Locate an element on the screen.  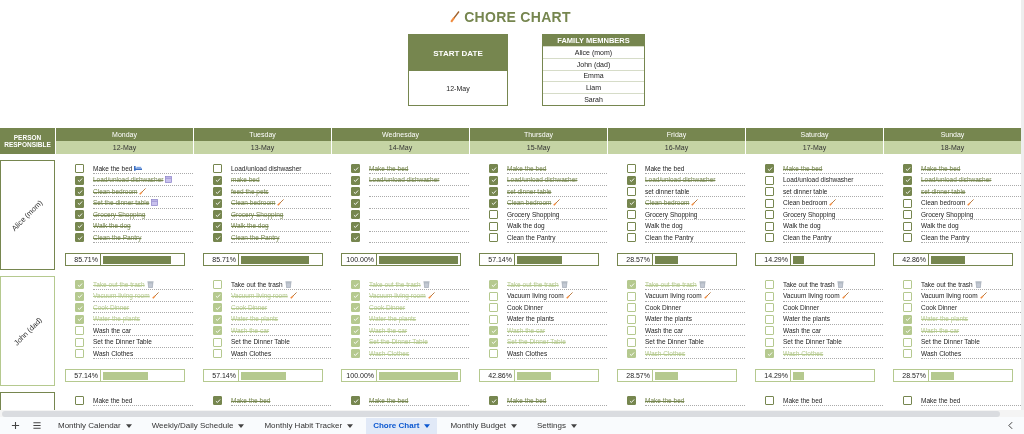
sheet-tab: Monthly Calendar is located at coordinates (95, 425).